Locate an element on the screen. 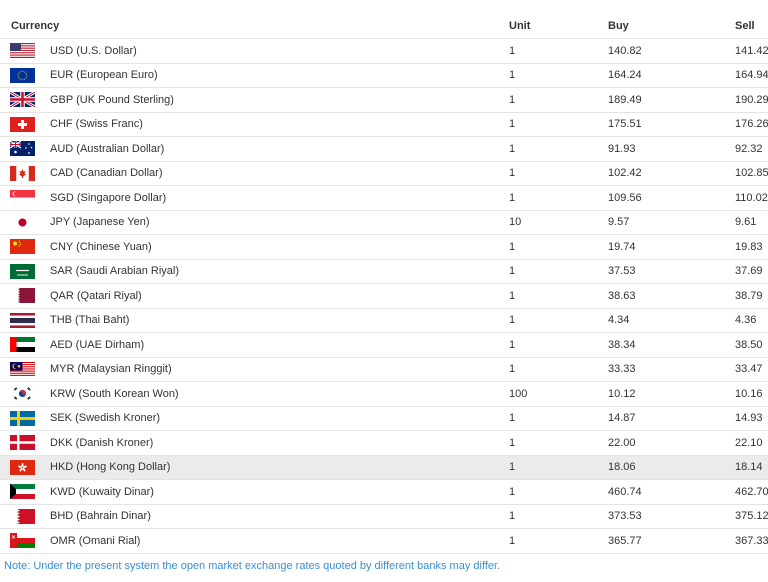 The height and width of the screenshot is (582, 768). table-row: AED (UAE Dirham) 1 38.34 38.50 is located at coordinates (384, 345).